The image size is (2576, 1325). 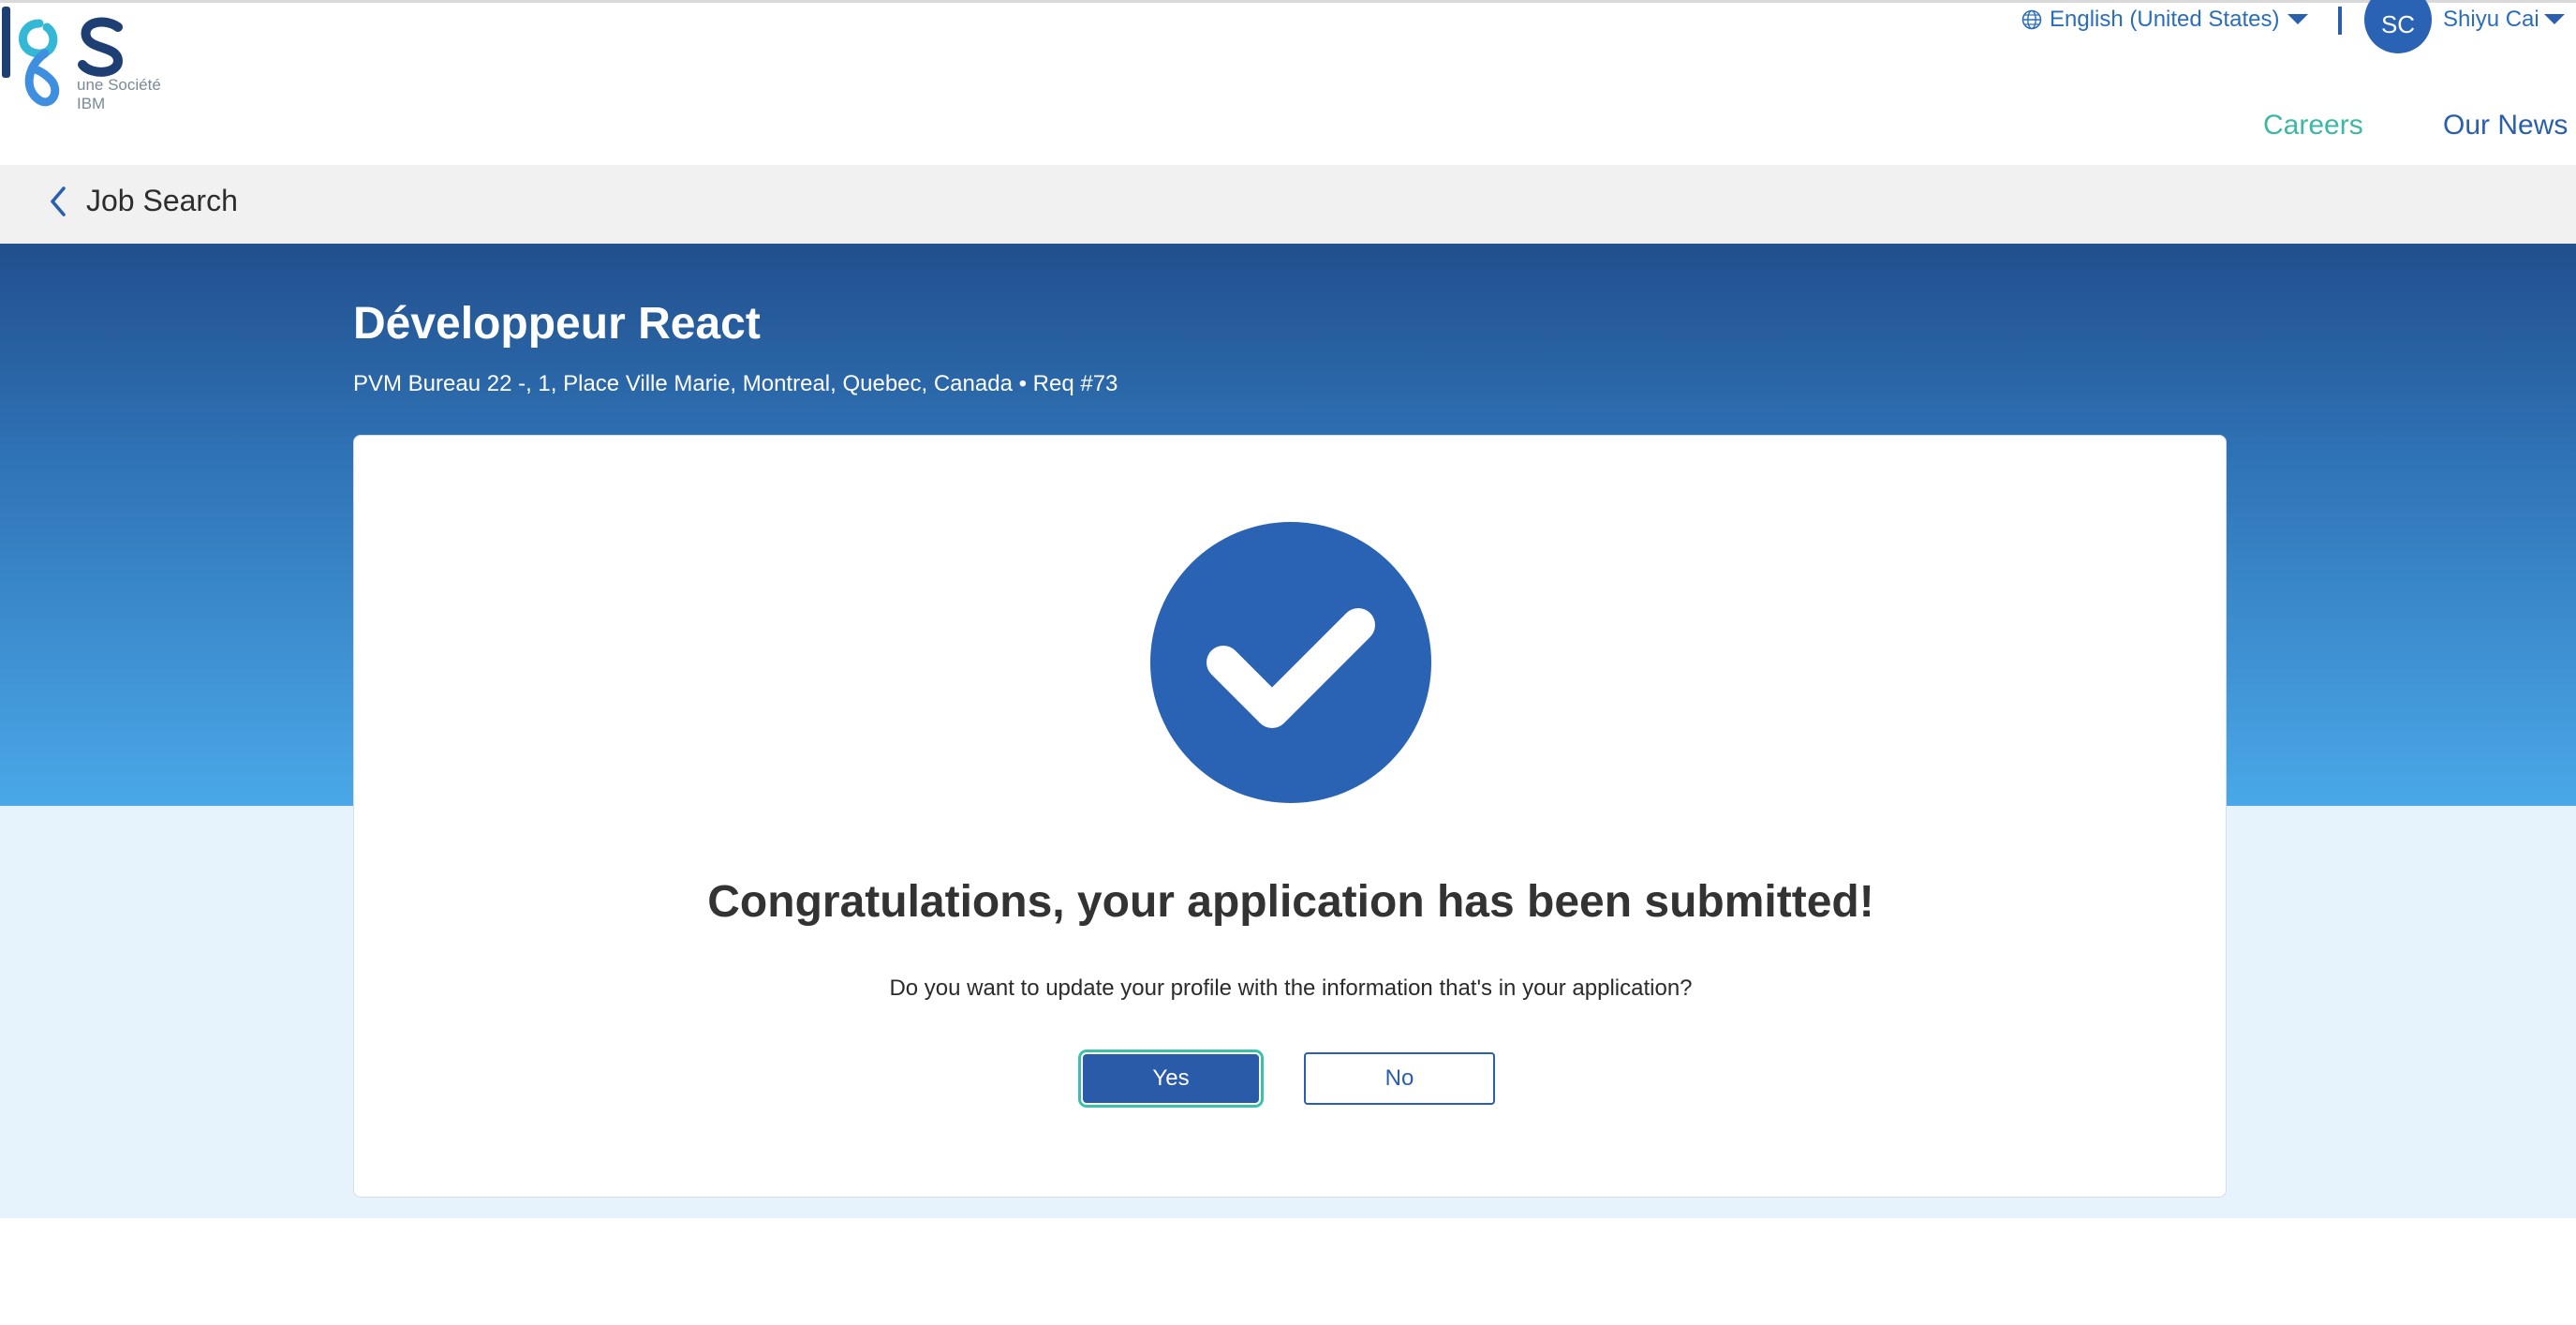 I want to click on back-to-job-search: Job Search, so click(x=143, y=201).